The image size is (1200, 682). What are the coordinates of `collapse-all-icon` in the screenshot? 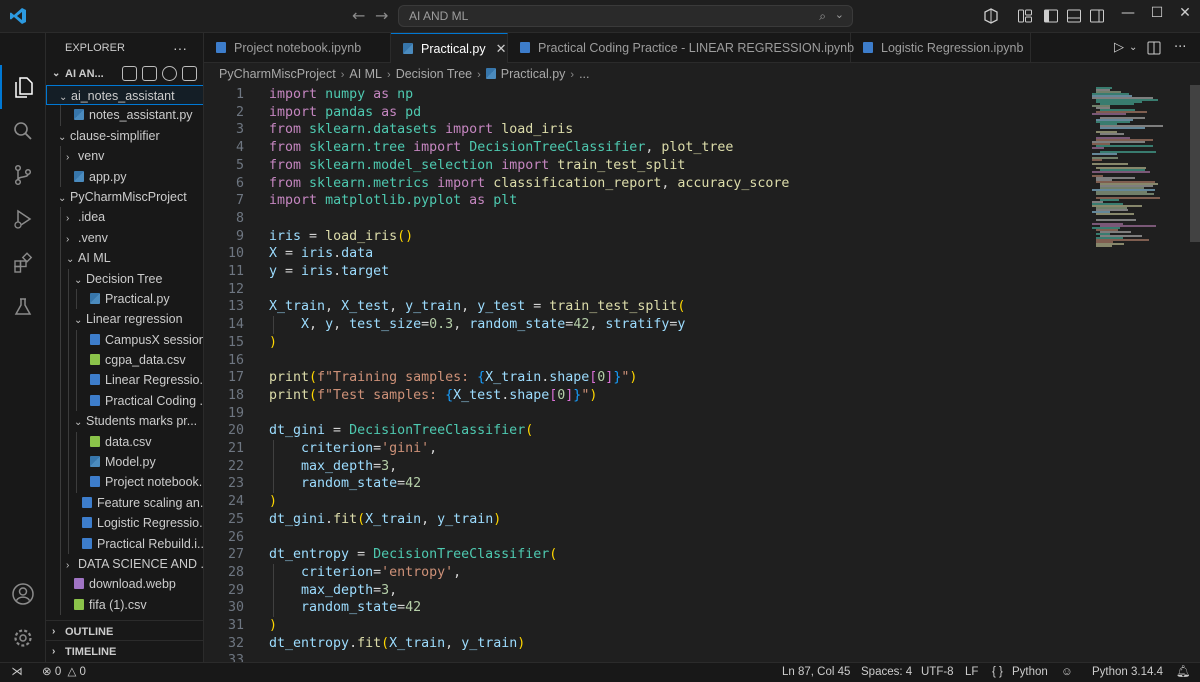 It's located at (189, 73).